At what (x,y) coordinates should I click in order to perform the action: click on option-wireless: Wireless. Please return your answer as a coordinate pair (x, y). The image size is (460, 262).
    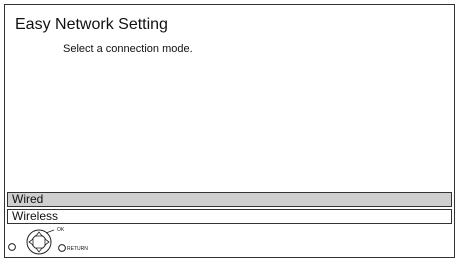
    Looking at the image, I should click on (229, 216).